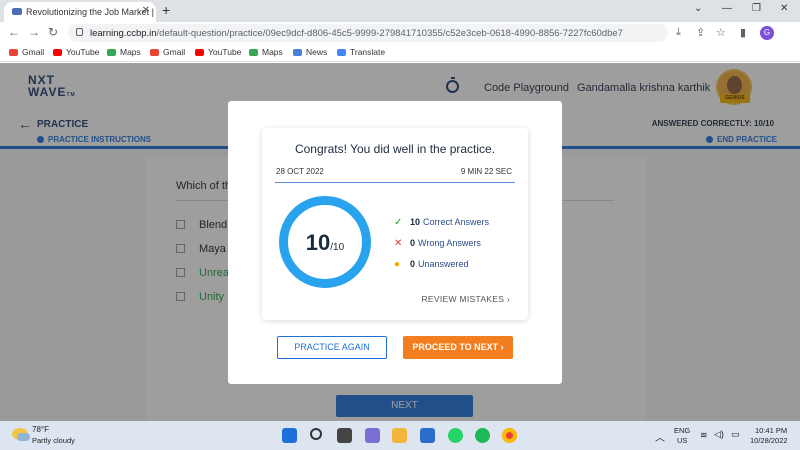 The width and height of the screenshot is (800, 450). What do you see at coordinates (289, 435) in the screenshot?
I see `start-icon` at bounding box center [289, 435].